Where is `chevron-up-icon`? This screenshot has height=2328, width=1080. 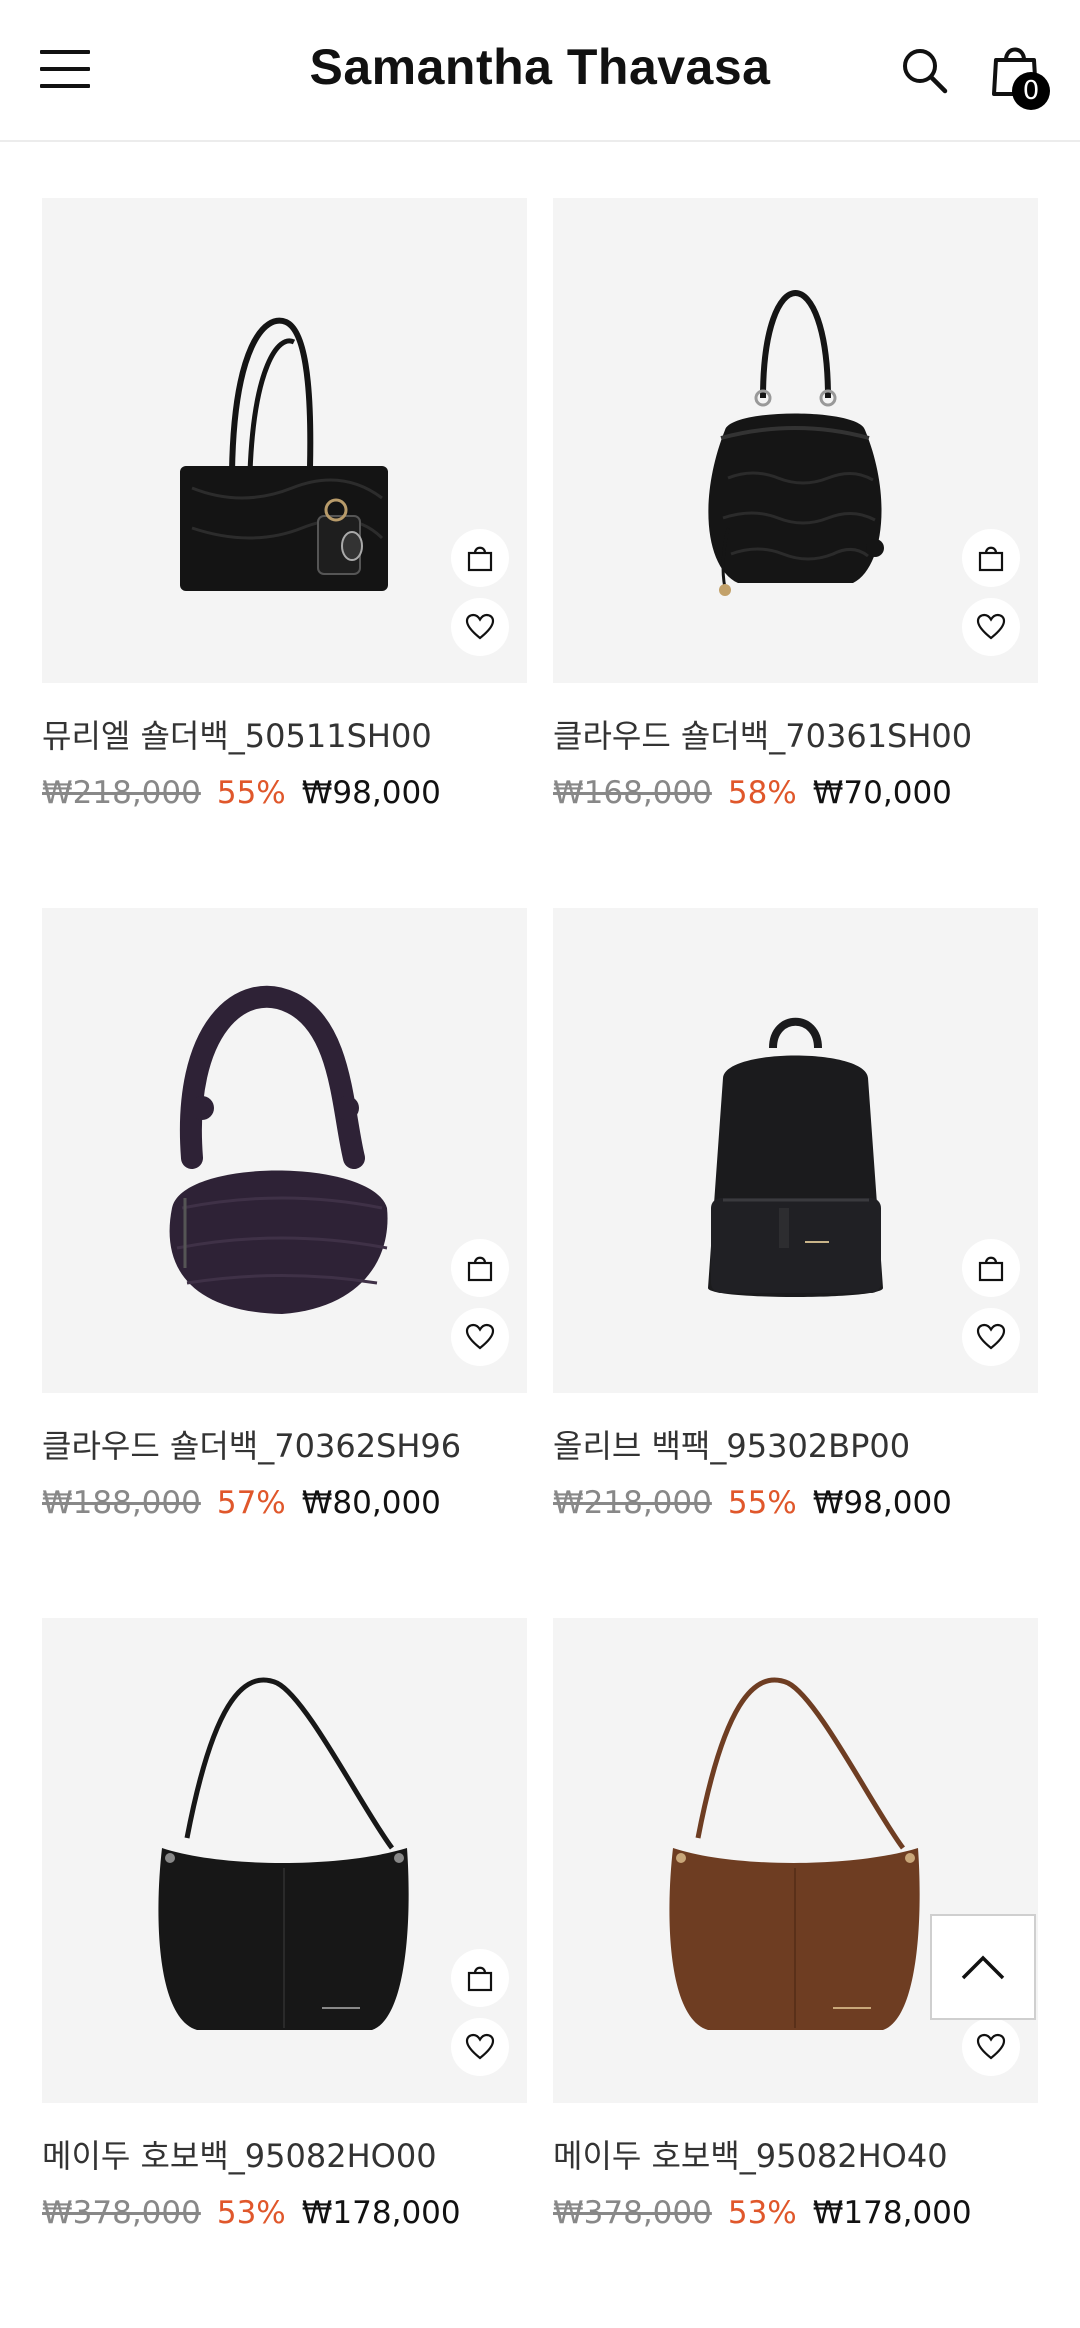
chevron-up-icon is located at coordinates (983, 1967).